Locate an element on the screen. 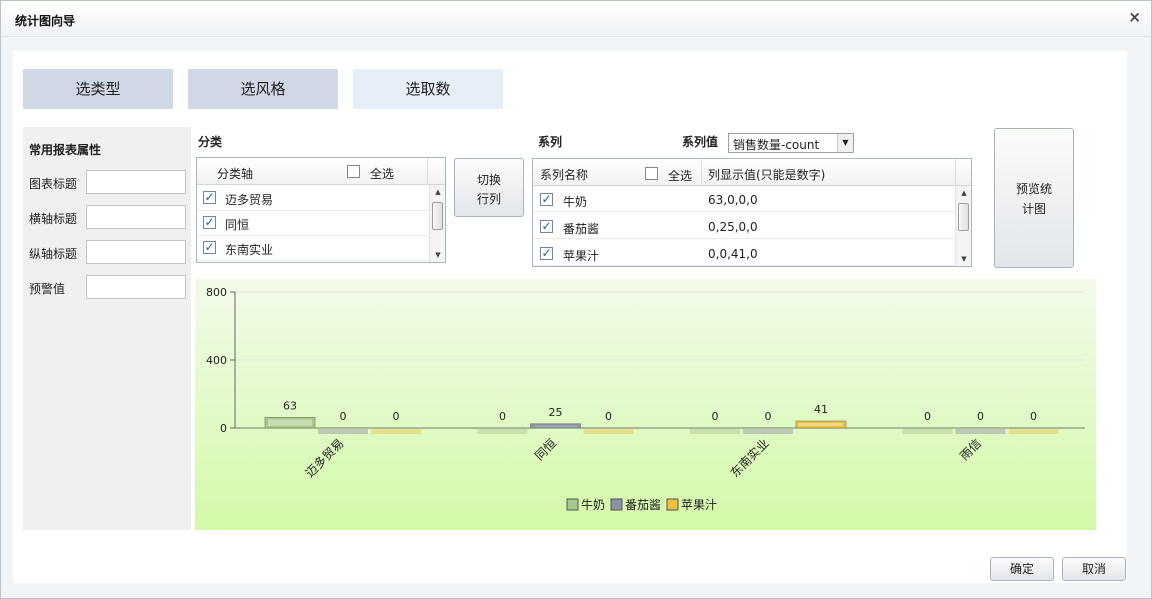 The width and height of the screenshot is (1152, 599). warning-value-input is located at coordinates (136, 287).